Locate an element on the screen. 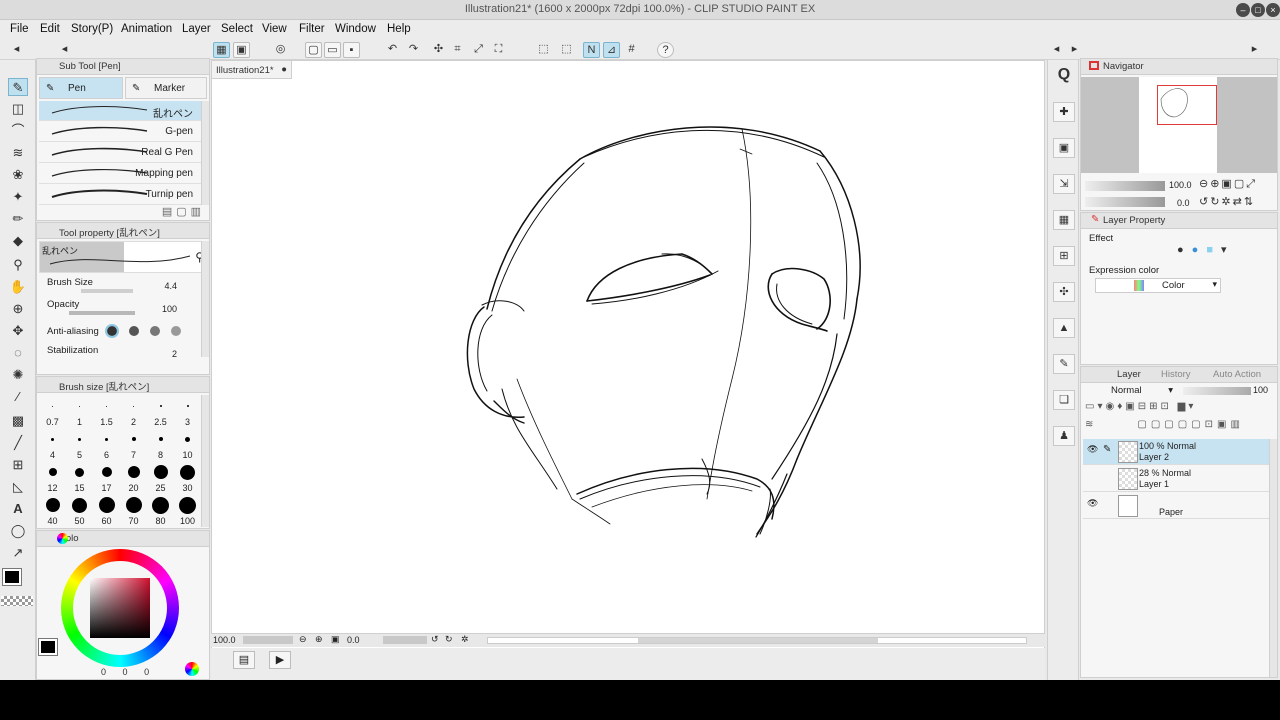 This screenshot has width=1280, height=720. angle-value: 0.0 is located at coordinates (353, 640).